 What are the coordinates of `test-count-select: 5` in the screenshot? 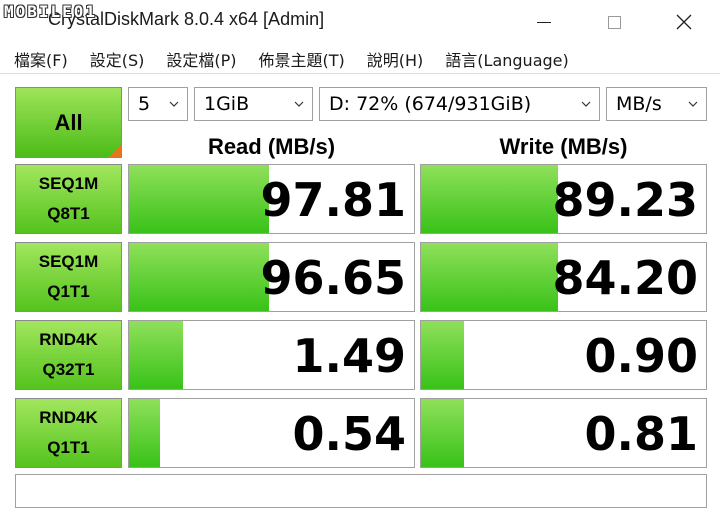 It's located at (158, 104).